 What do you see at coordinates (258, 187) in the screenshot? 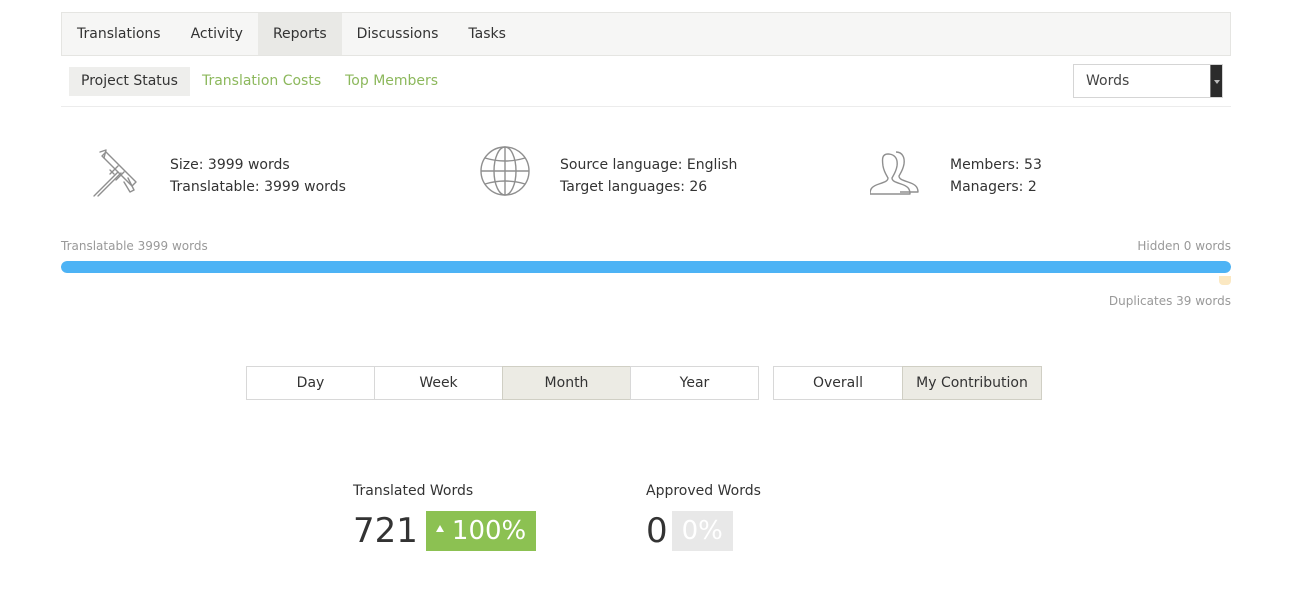
I see `translatable-text: Translatable: 3999 words` at bounding box center [258, 187].